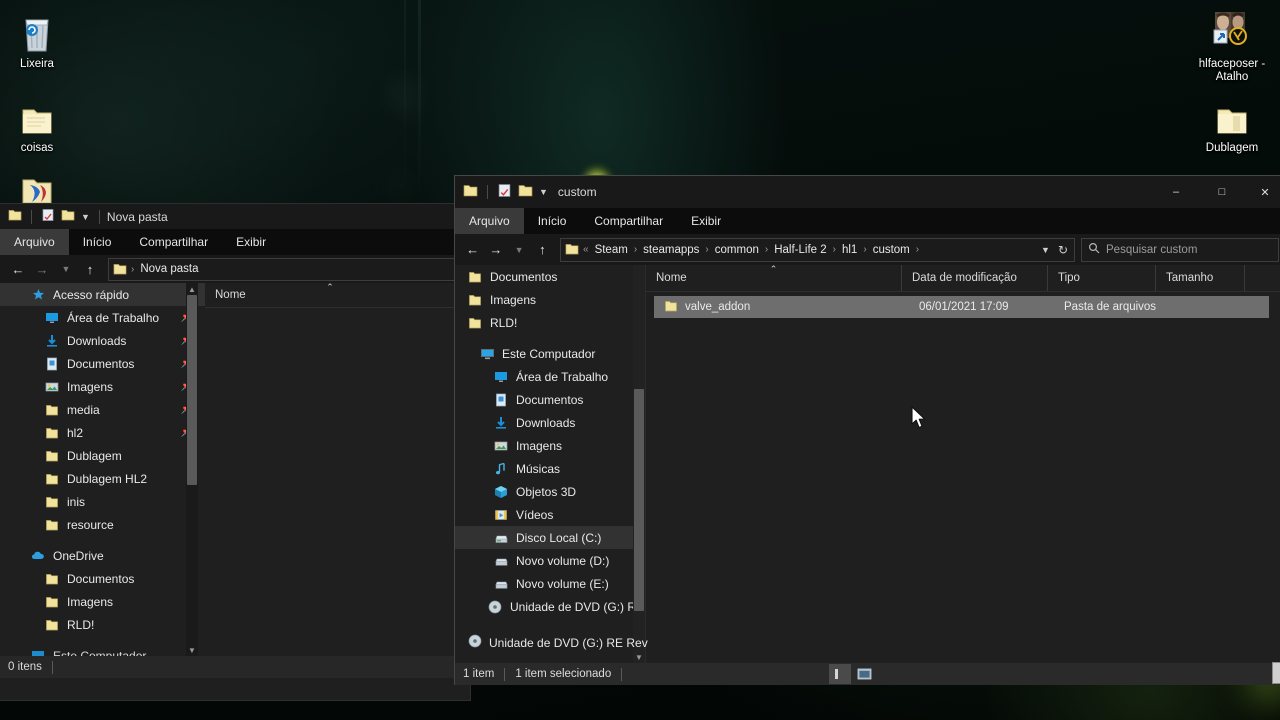 This screenshot has width=1280, height=720. I want to click on view-mode-buttons, so click(852, 674).